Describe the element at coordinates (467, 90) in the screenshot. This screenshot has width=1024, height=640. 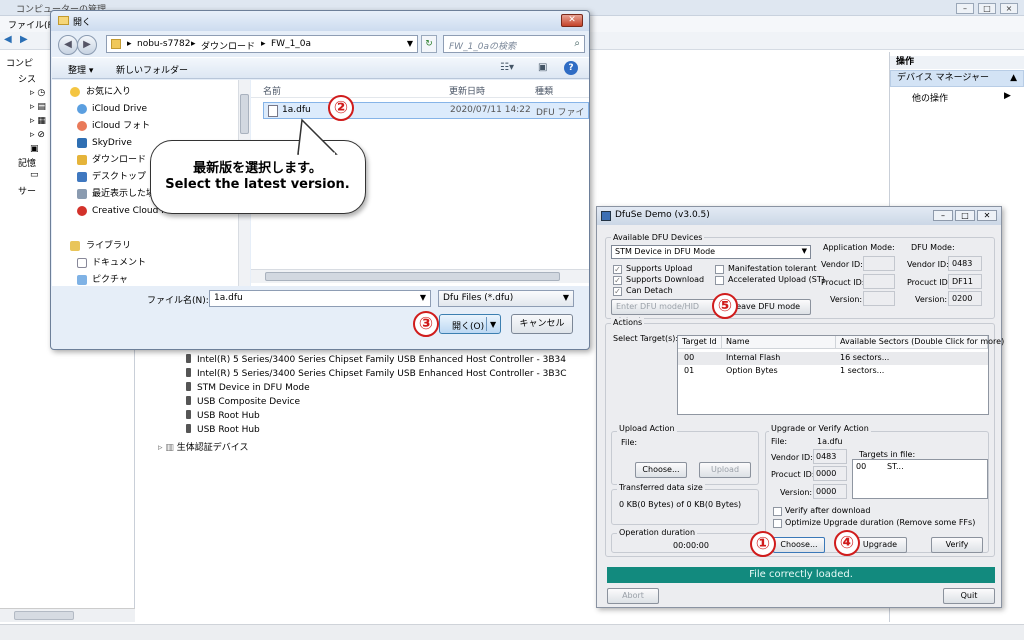
I see `column-date: 更新日時` at that location.